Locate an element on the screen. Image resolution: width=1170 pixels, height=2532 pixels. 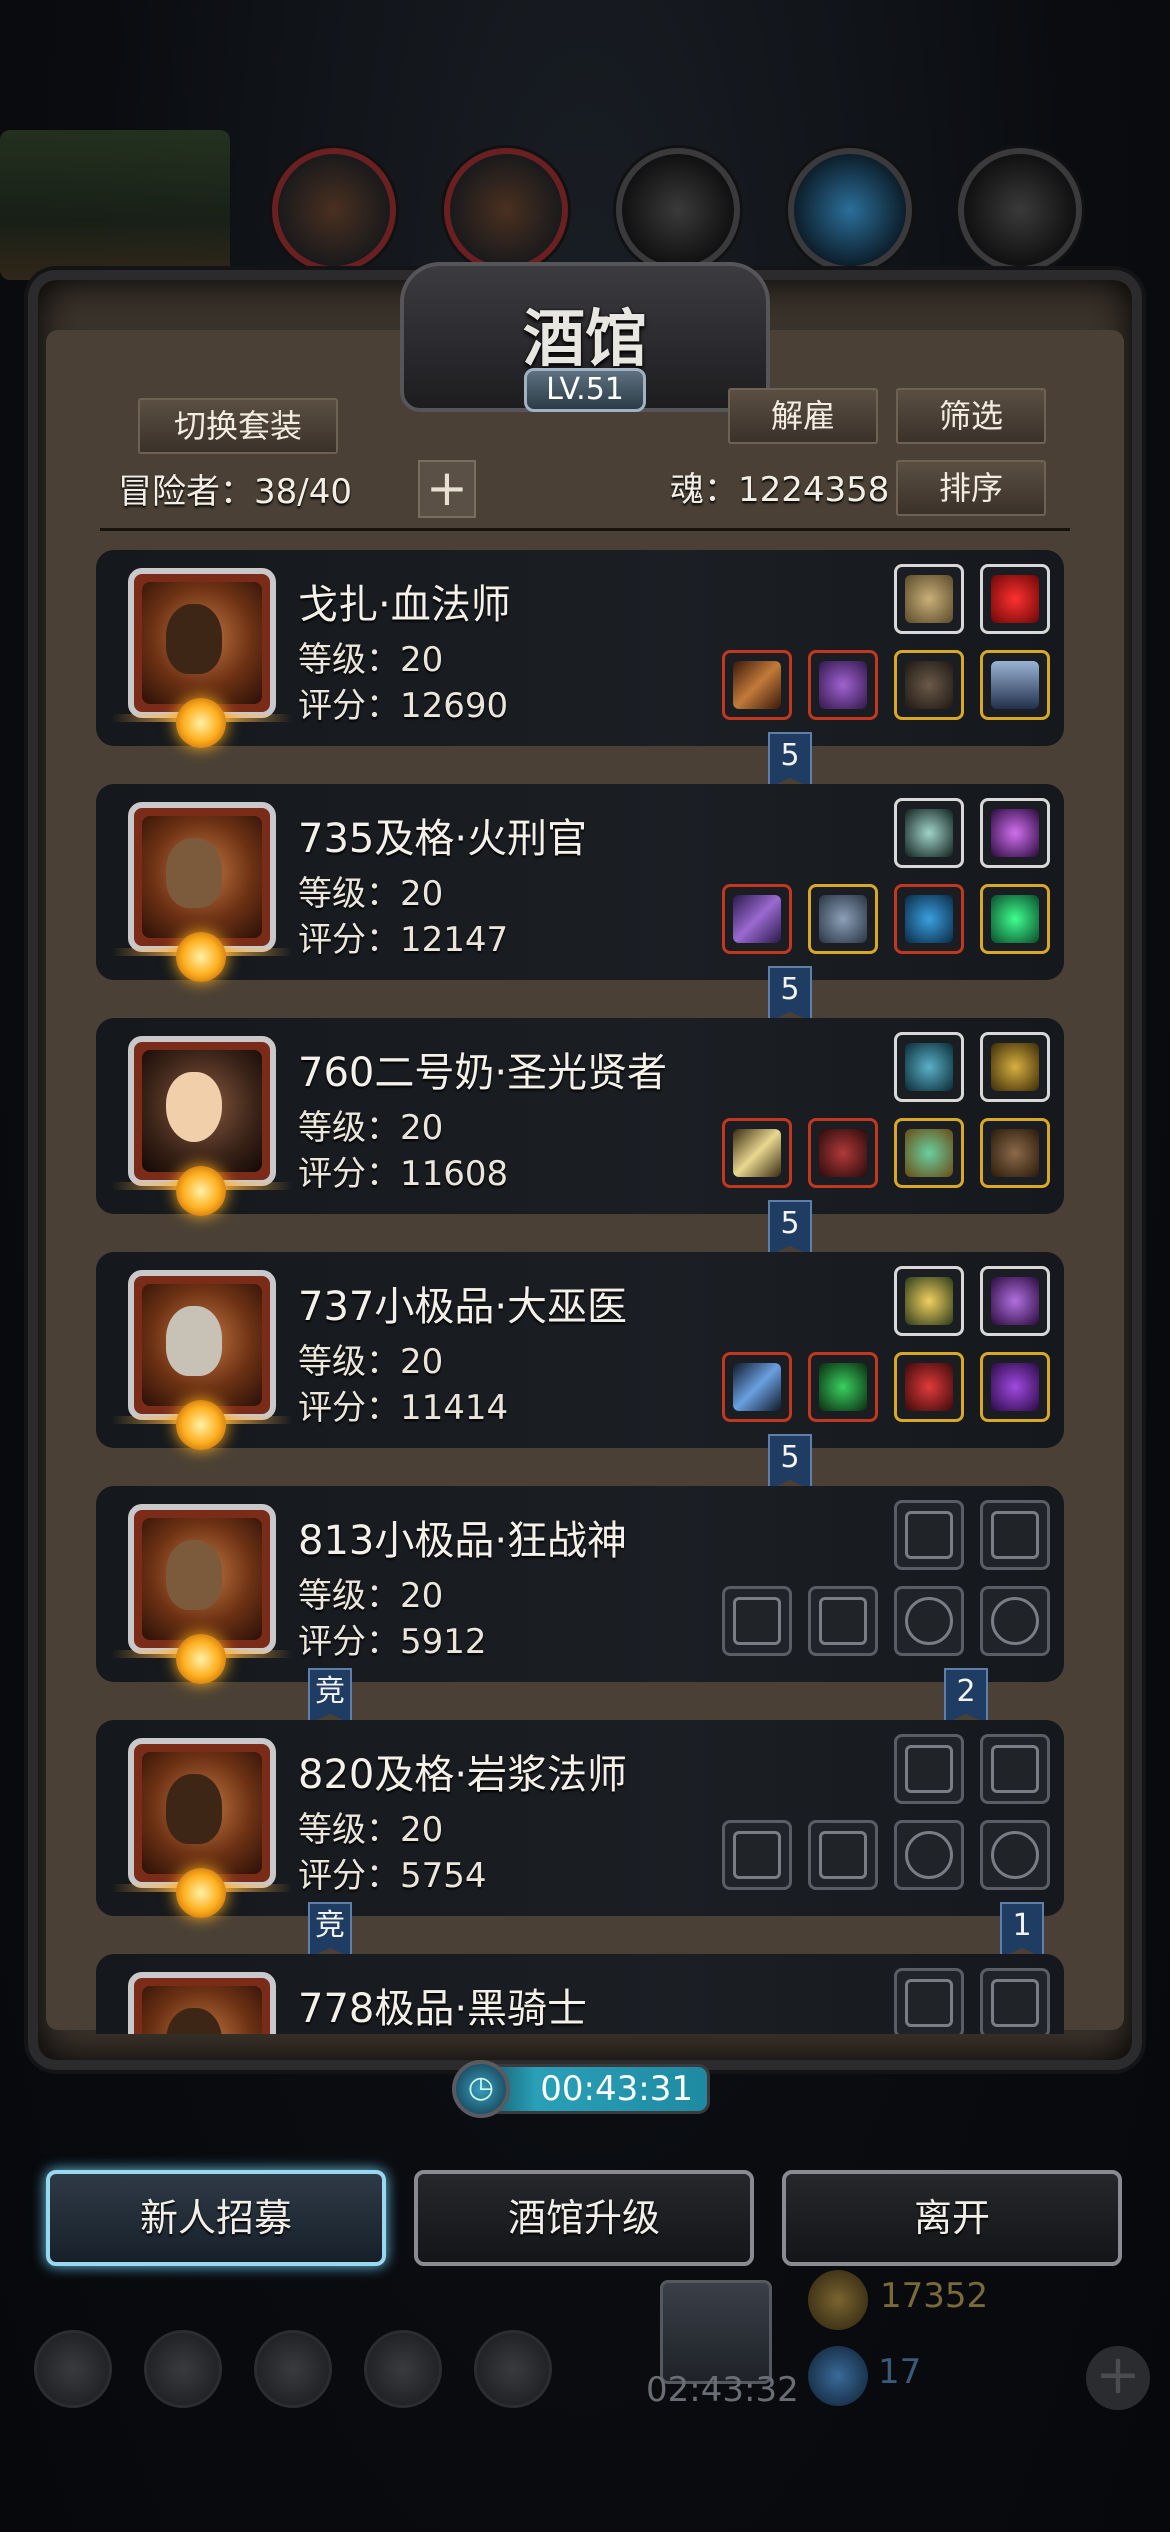
hero-card: 735及格·火刑官 等级：20 评分：12147 is located at coordinates (580, 883).